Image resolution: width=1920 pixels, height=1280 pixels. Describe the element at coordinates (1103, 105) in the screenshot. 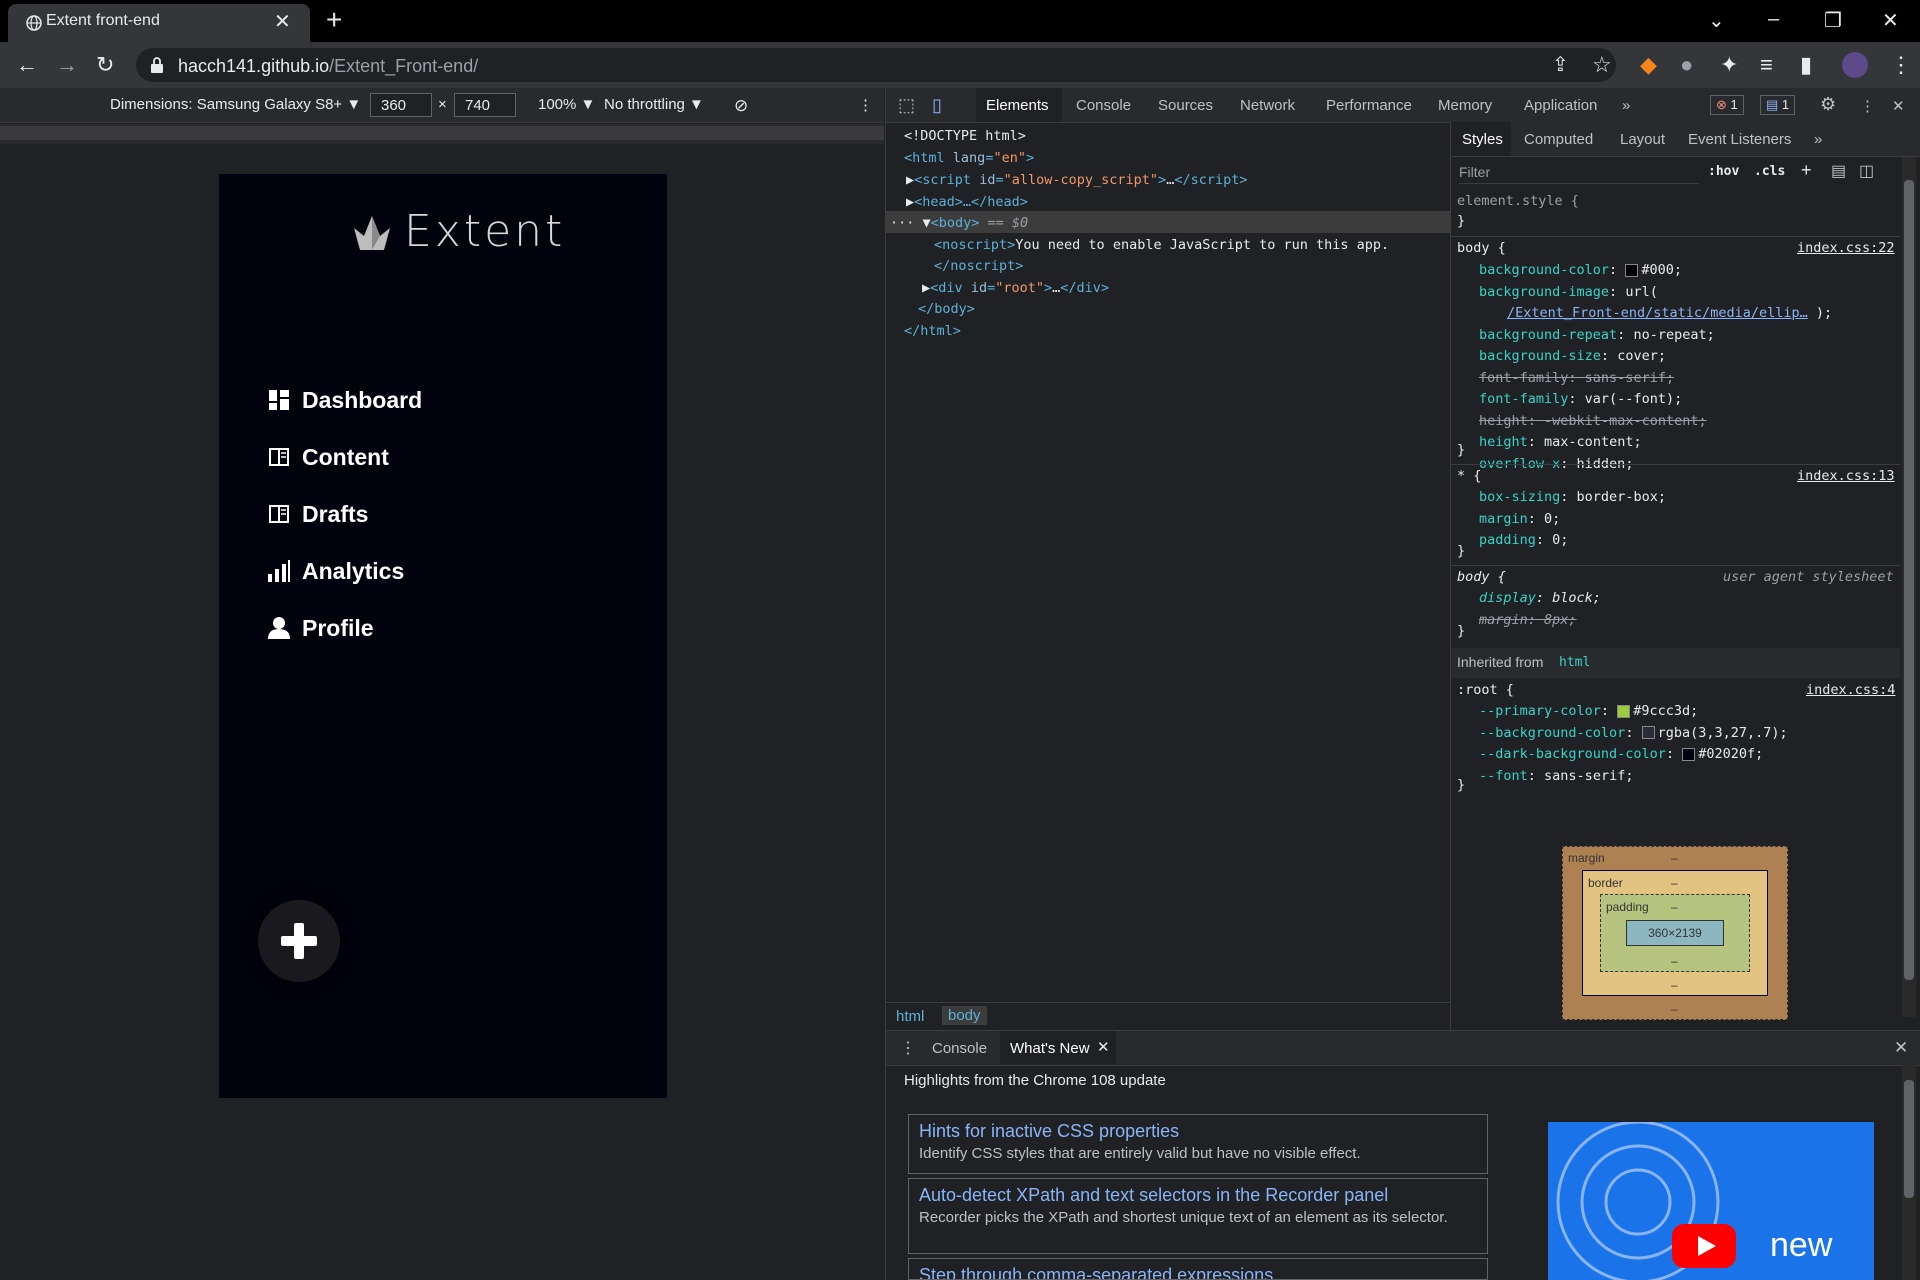

I see `tab-console: Console` at that location.